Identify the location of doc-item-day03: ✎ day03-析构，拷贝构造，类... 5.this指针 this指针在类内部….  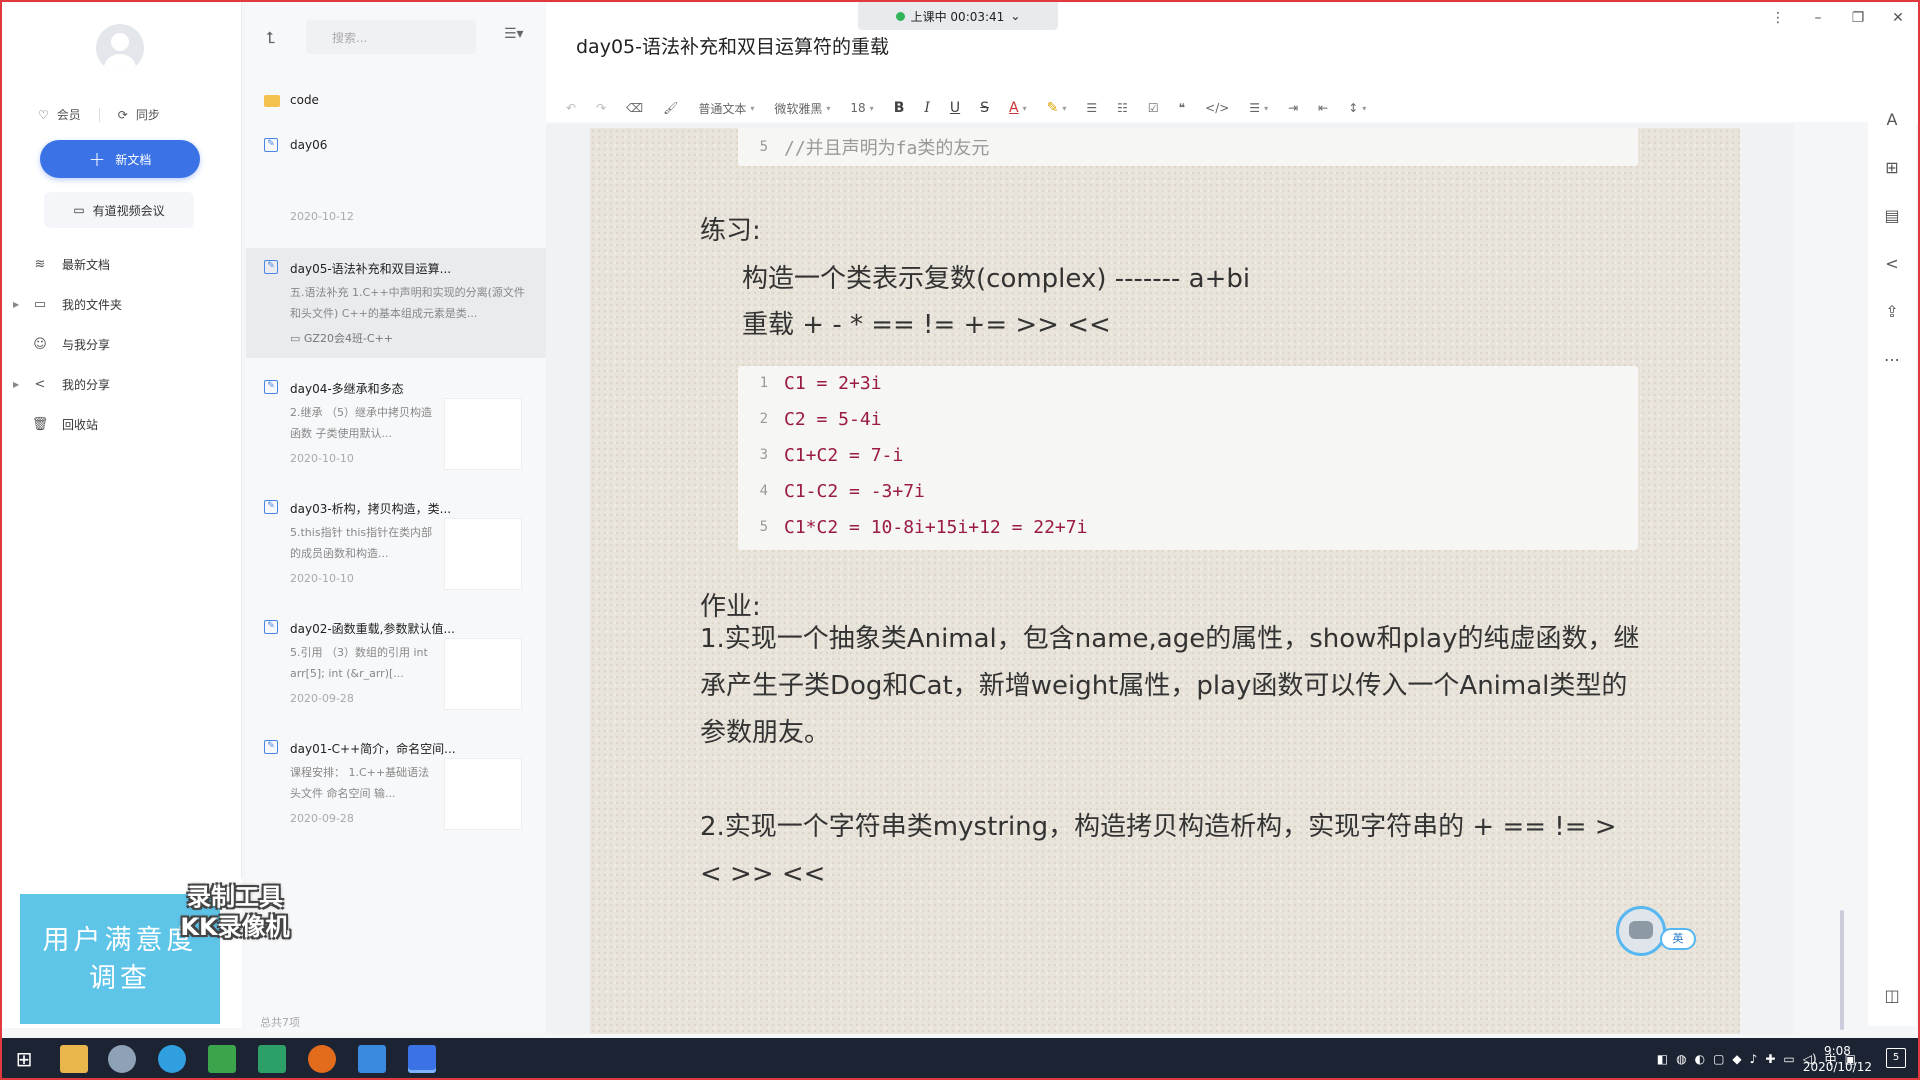
(396, 543).